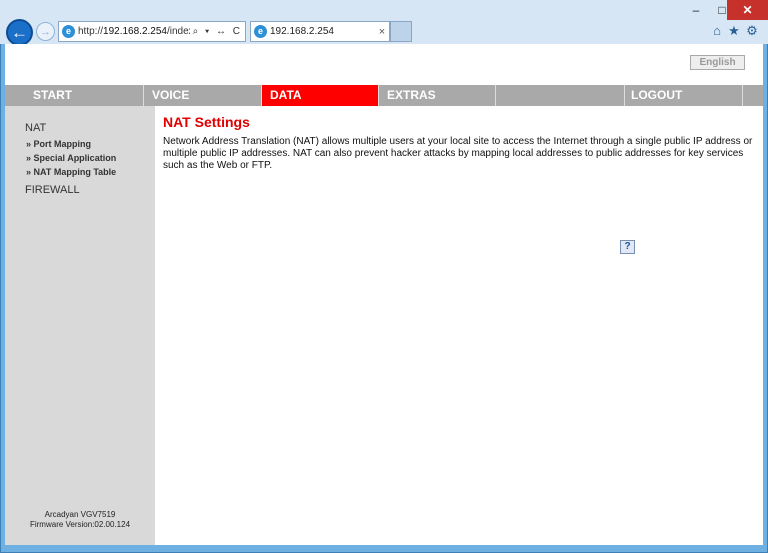 This screenshot has height=553, width=768. I want to click on sidebar-item-port-mapping: » Port Mapping, so click(58, 144).